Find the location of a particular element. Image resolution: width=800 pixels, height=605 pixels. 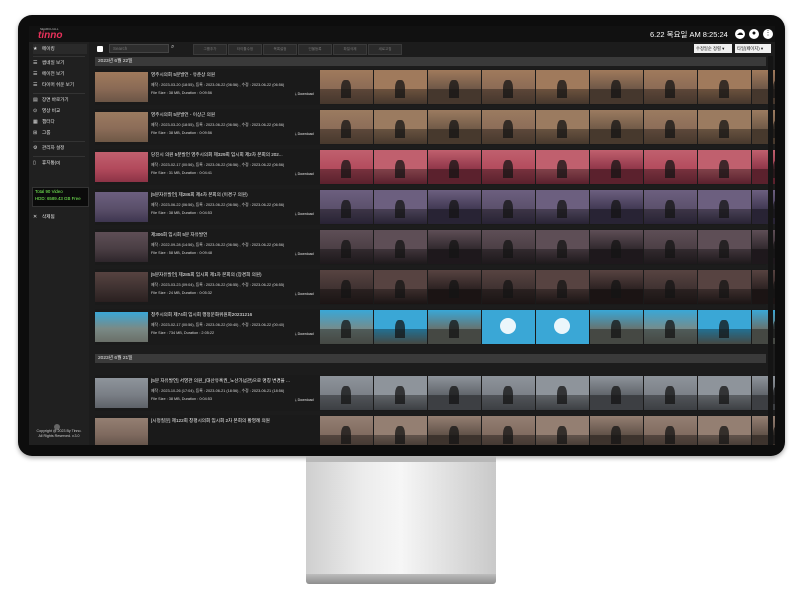

user-icon: ● is located at coordinates (754, 34).